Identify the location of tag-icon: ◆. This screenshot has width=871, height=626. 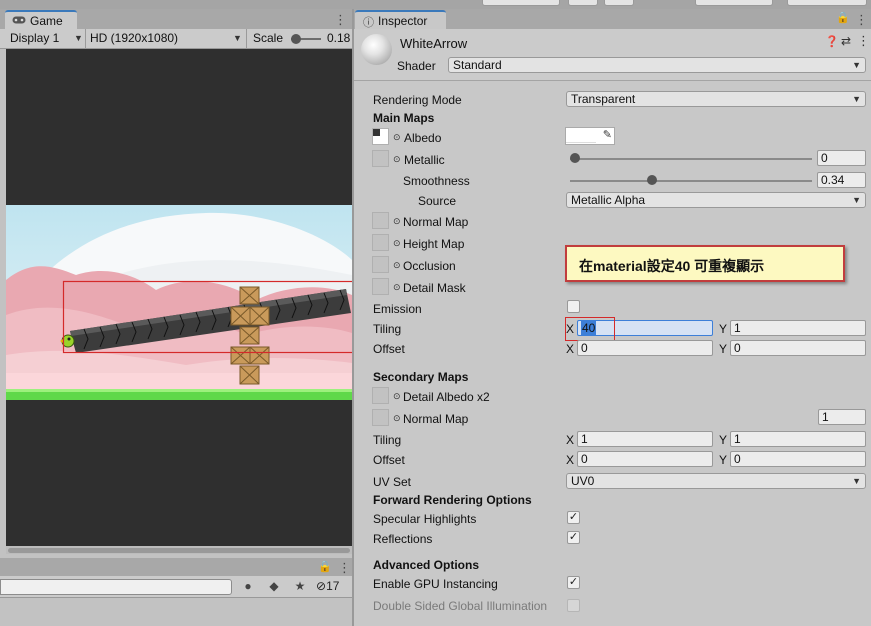
(274, 586).